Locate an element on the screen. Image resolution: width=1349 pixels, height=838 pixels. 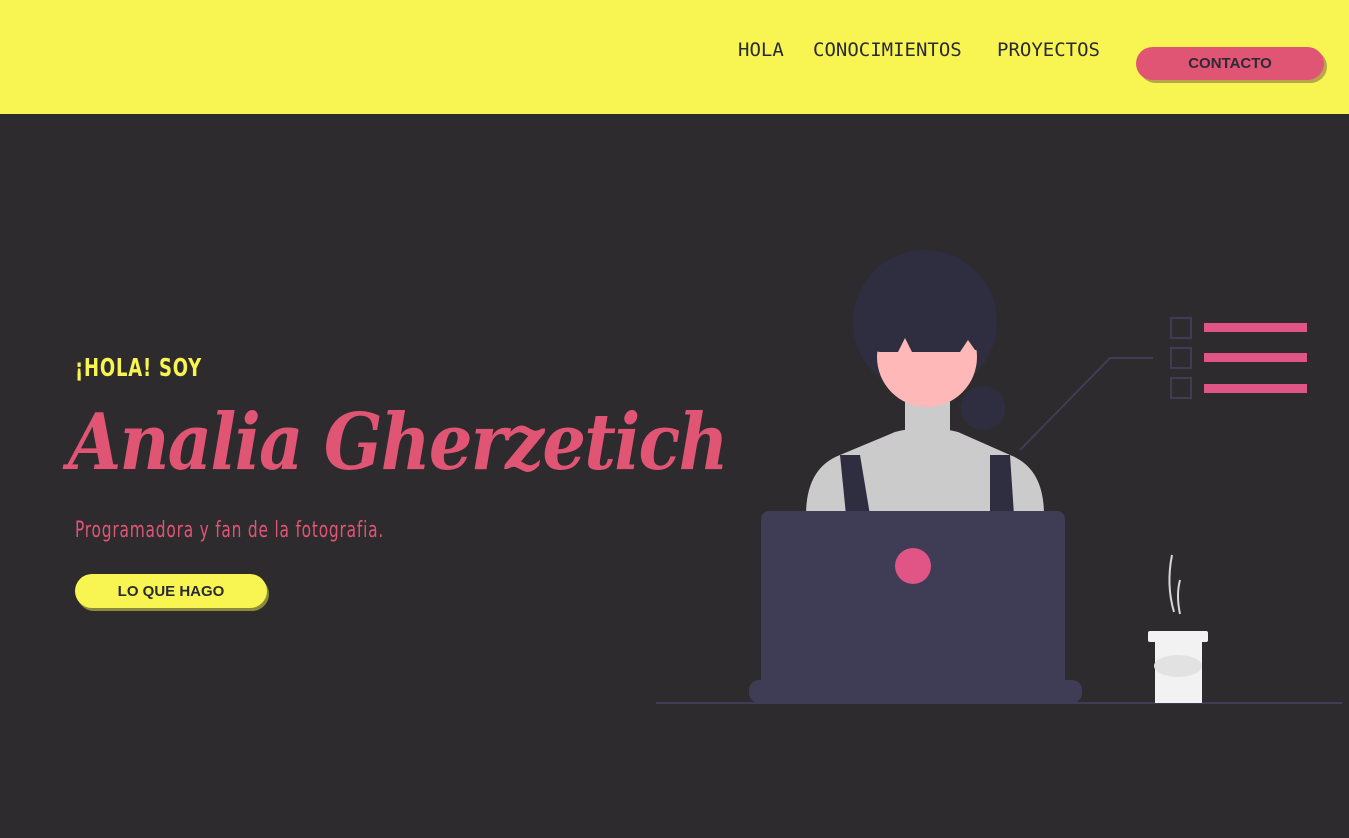
laptop is located at coordinates (913, 603).